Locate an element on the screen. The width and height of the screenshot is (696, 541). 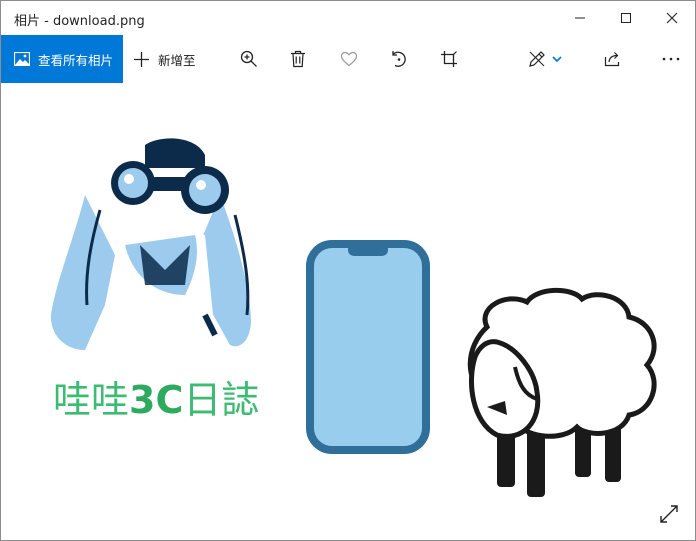
sheep-illustration is located at coordinates (562, 392).